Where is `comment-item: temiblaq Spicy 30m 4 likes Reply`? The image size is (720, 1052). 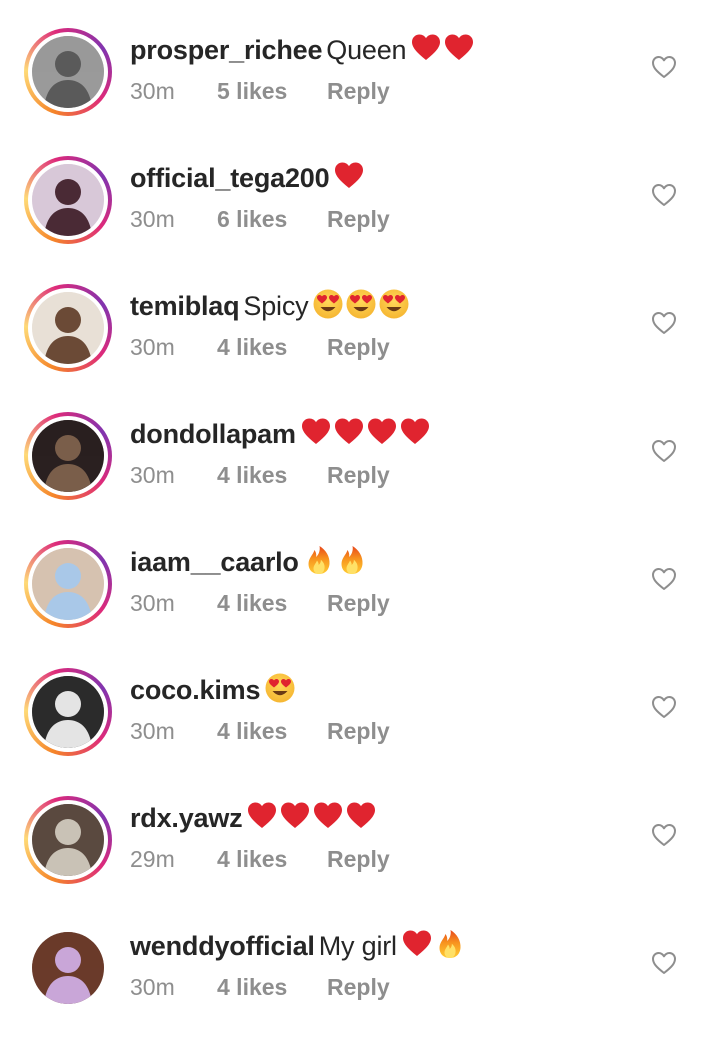
comment-item: temiblaq Spicy 30m 4 likes Reply is located at coordinates (360, 348).